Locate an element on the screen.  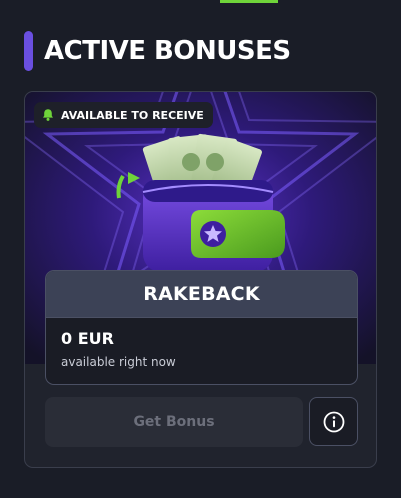
badge-label: AVAILABLE TO RECEIVE is located at coordinates (132, 115).